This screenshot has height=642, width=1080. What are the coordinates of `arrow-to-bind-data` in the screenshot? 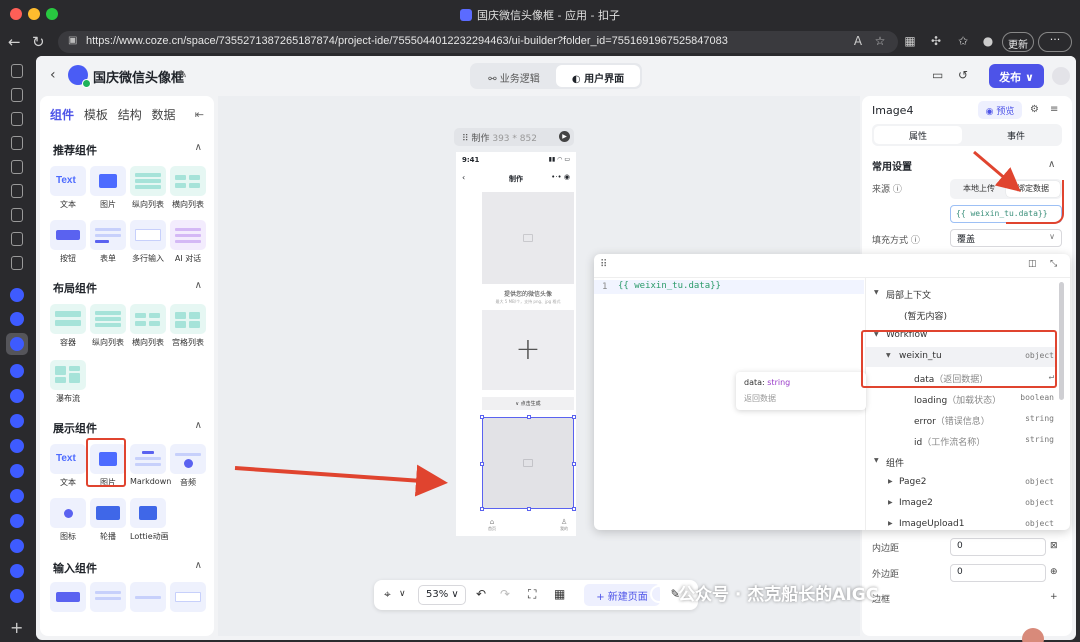 It's located at (997, 171).